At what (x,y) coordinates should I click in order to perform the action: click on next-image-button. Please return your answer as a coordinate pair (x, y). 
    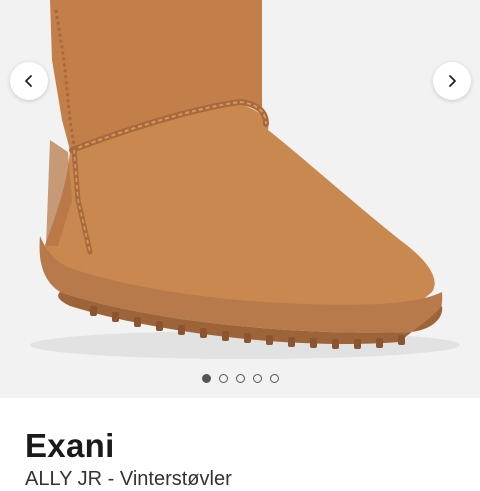
    Looking at the image, I should click on (452, 81).